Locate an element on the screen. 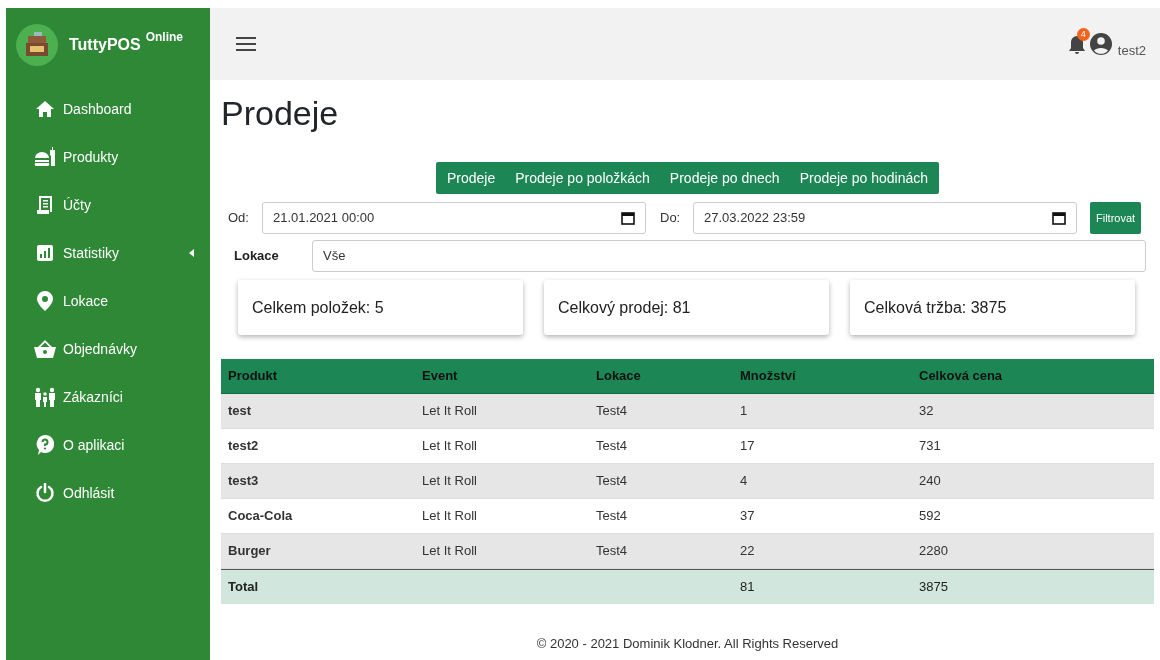  table-cell: Celková cena is located at coordinates (961, 376).